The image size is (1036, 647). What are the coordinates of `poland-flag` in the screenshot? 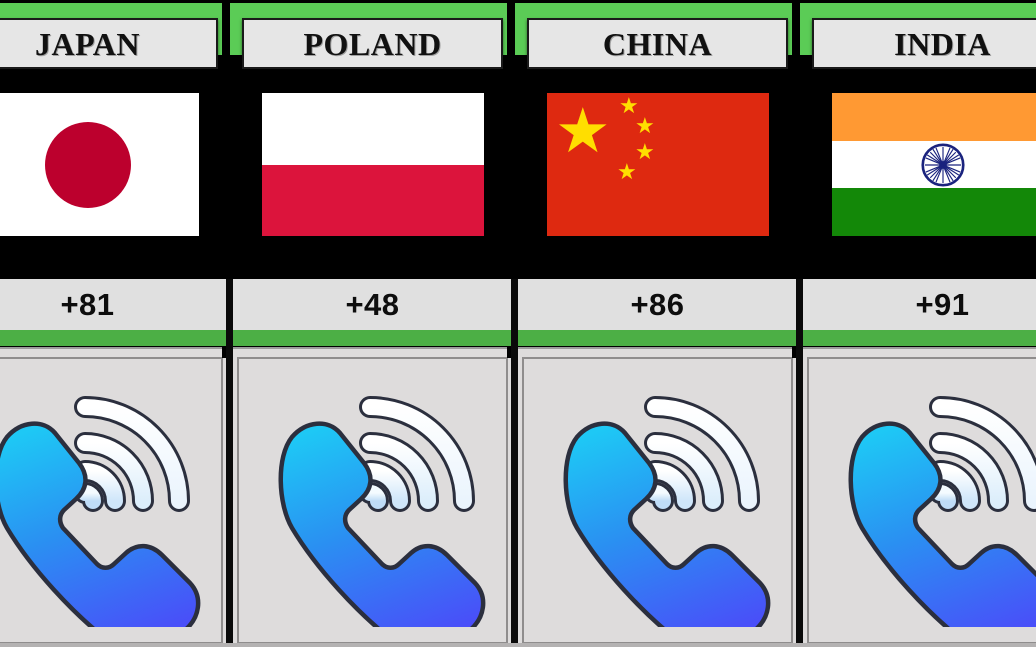 It's located at (373, 164).